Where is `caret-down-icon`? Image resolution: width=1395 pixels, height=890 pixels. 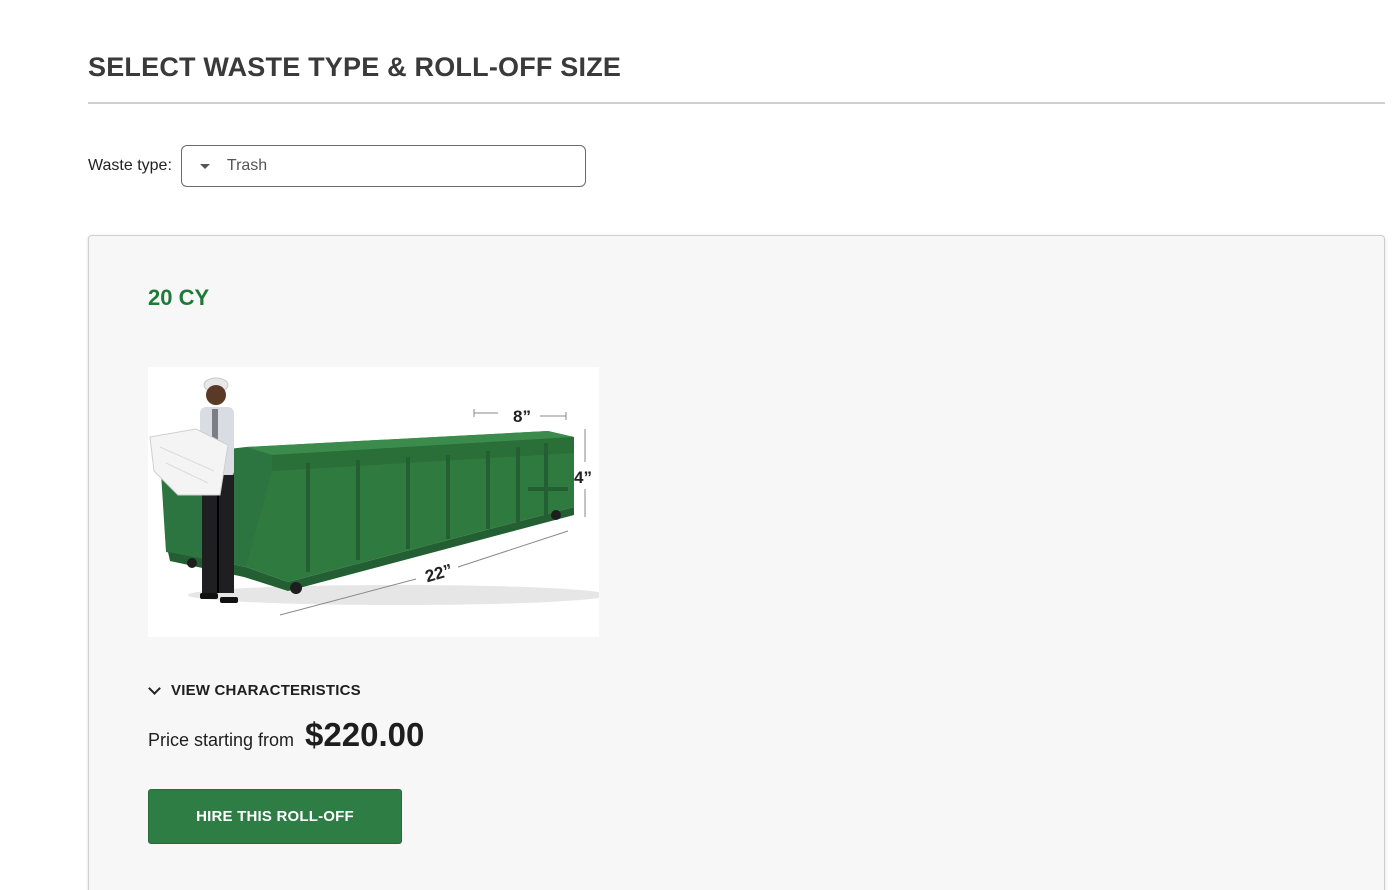
caret-down-icon is located at coordinates (204, 166).